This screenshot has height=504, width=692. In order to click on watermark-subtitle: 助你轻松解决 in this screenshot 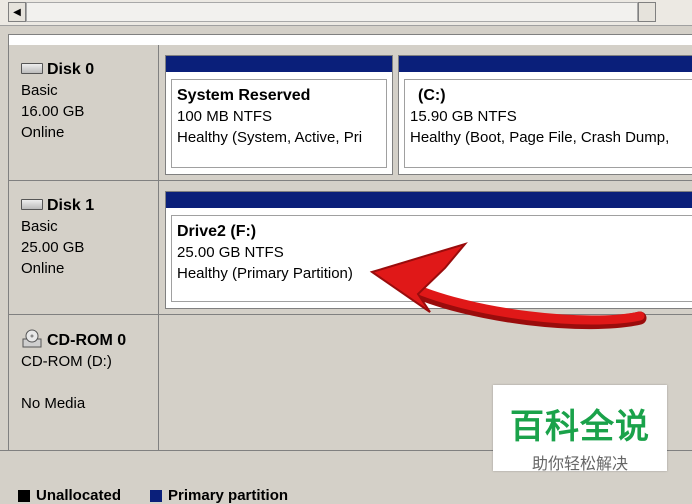, I will do `click(579, 463)`.